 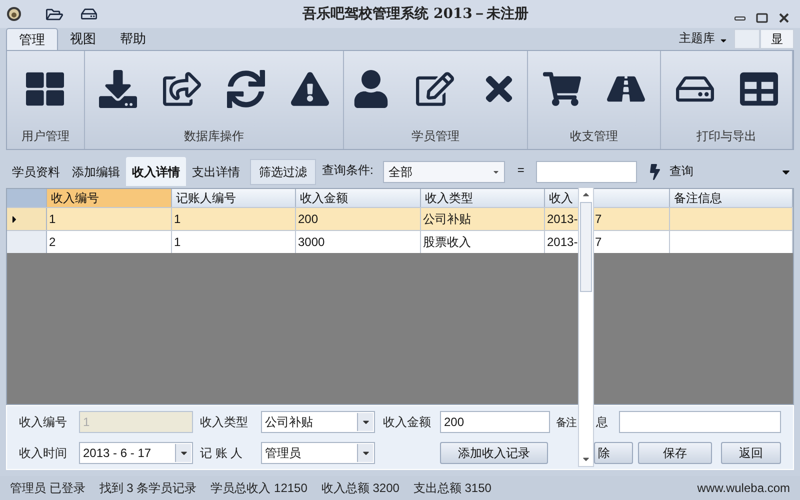 What do you see at coordinates (675, 453) in the screenshot?
I see `form-button: 保存` at bounding box center [675, 453].